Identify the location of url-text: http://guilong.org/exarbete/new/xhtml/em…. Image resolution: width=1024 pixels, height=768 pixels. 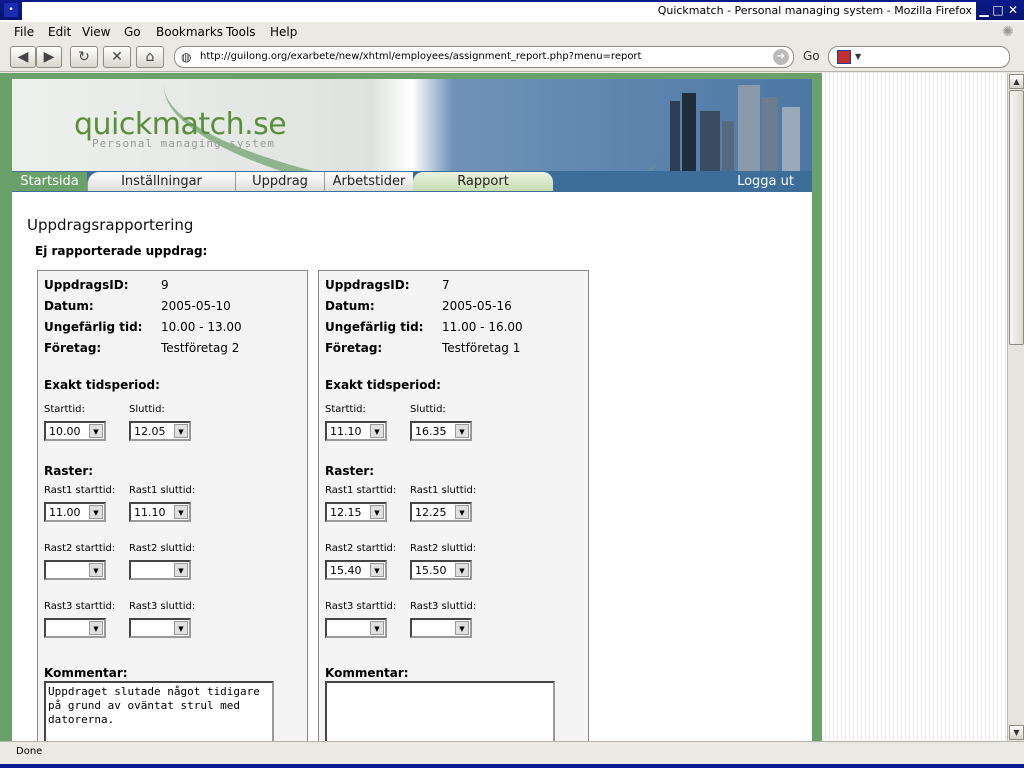
(420, 56).